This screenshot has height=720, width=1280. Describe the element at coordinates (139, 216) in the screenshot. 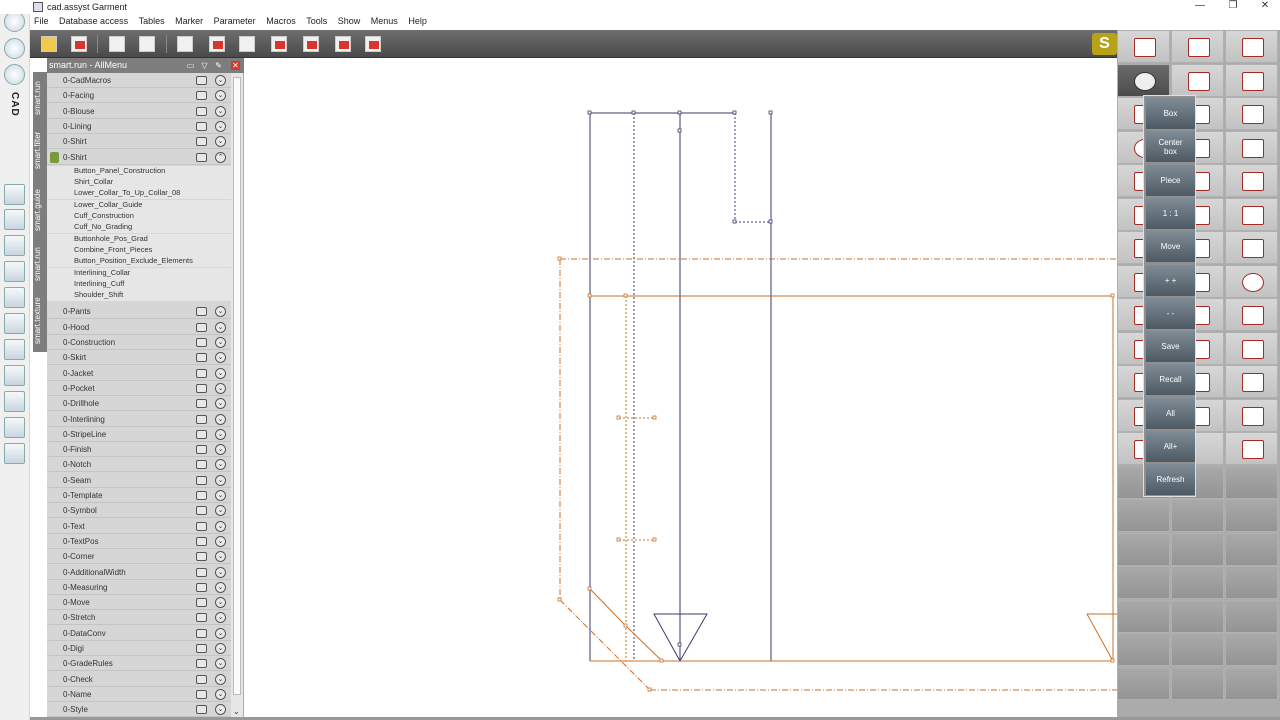

I see `sub-list-item: Cuff_Construction` at that location.